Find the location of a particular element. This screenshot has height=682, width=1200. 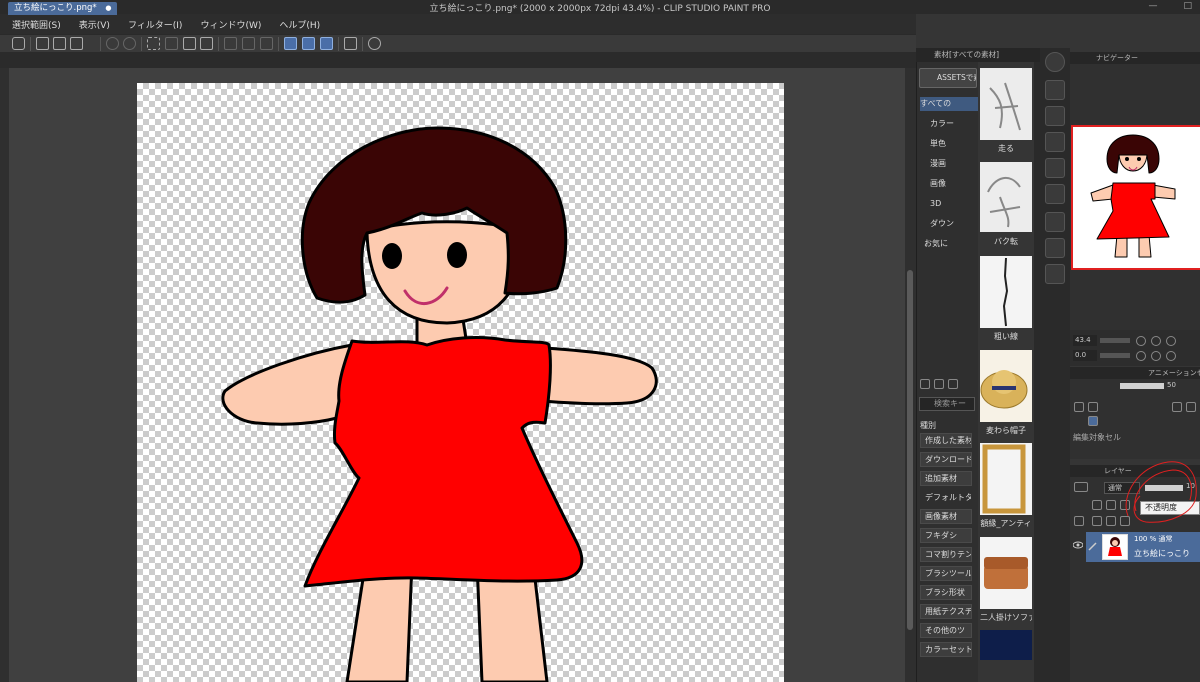

layer-name: 立ち絵にっこり is located at coordinates (1162, 553).